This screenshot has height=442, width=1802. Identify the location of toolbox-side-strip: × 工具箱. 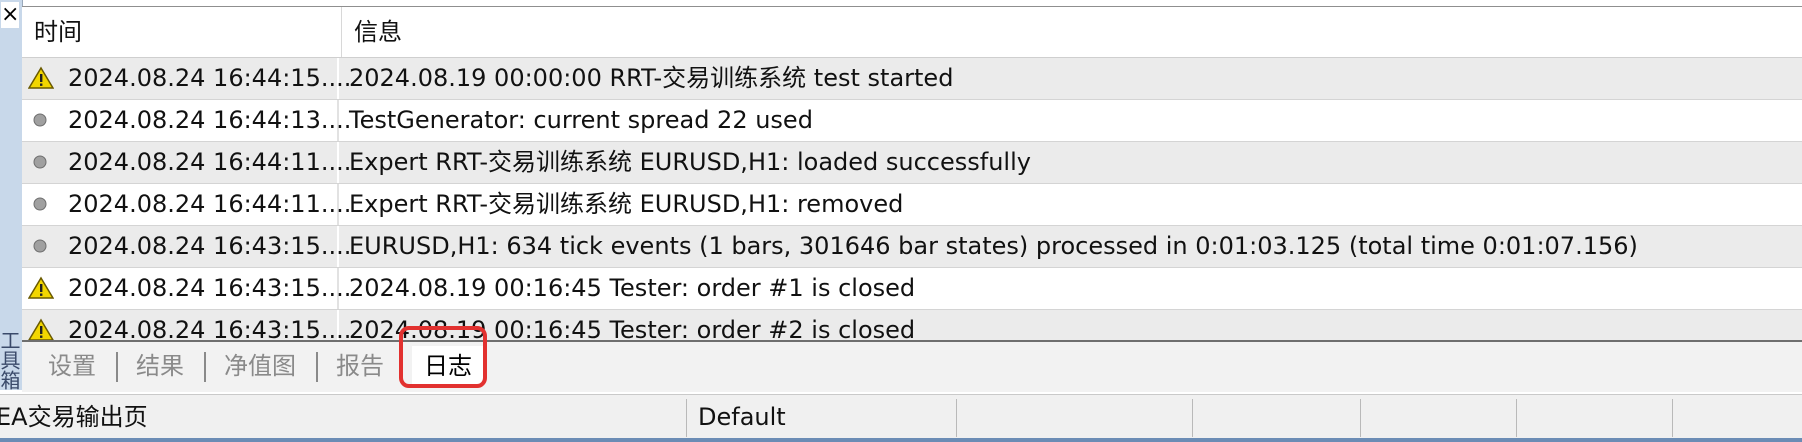
(11, 195).